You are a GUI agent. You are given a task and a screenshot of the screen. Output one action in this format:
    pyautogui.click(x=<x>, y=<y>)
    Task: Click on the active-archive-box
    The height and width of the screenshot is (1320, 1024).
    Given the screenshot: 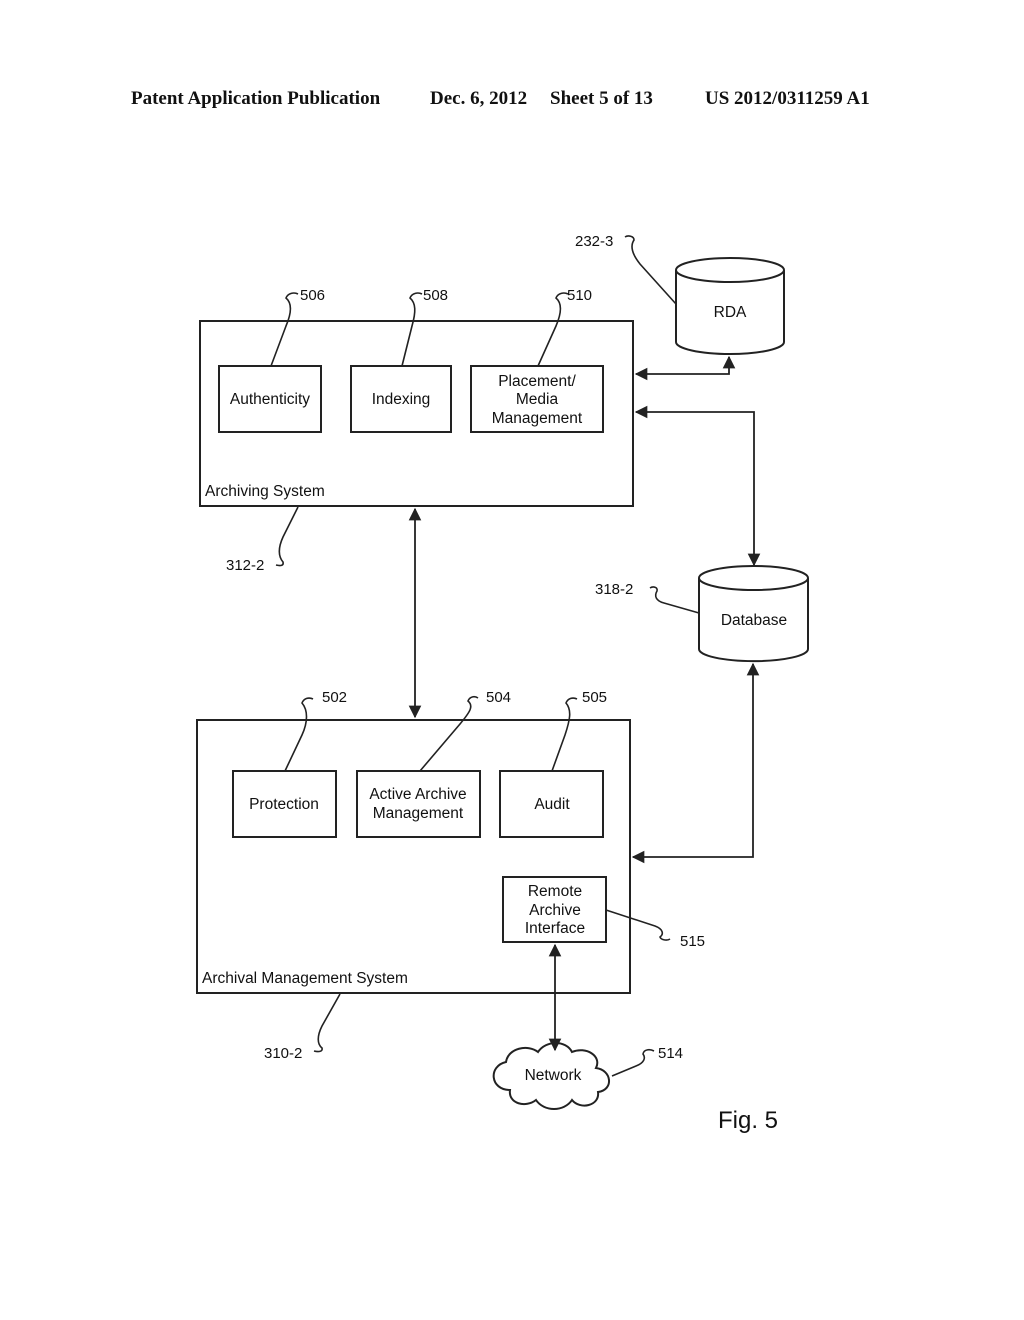 What is the action you would take?
    pyautogui.click(x=418, y=804)
    